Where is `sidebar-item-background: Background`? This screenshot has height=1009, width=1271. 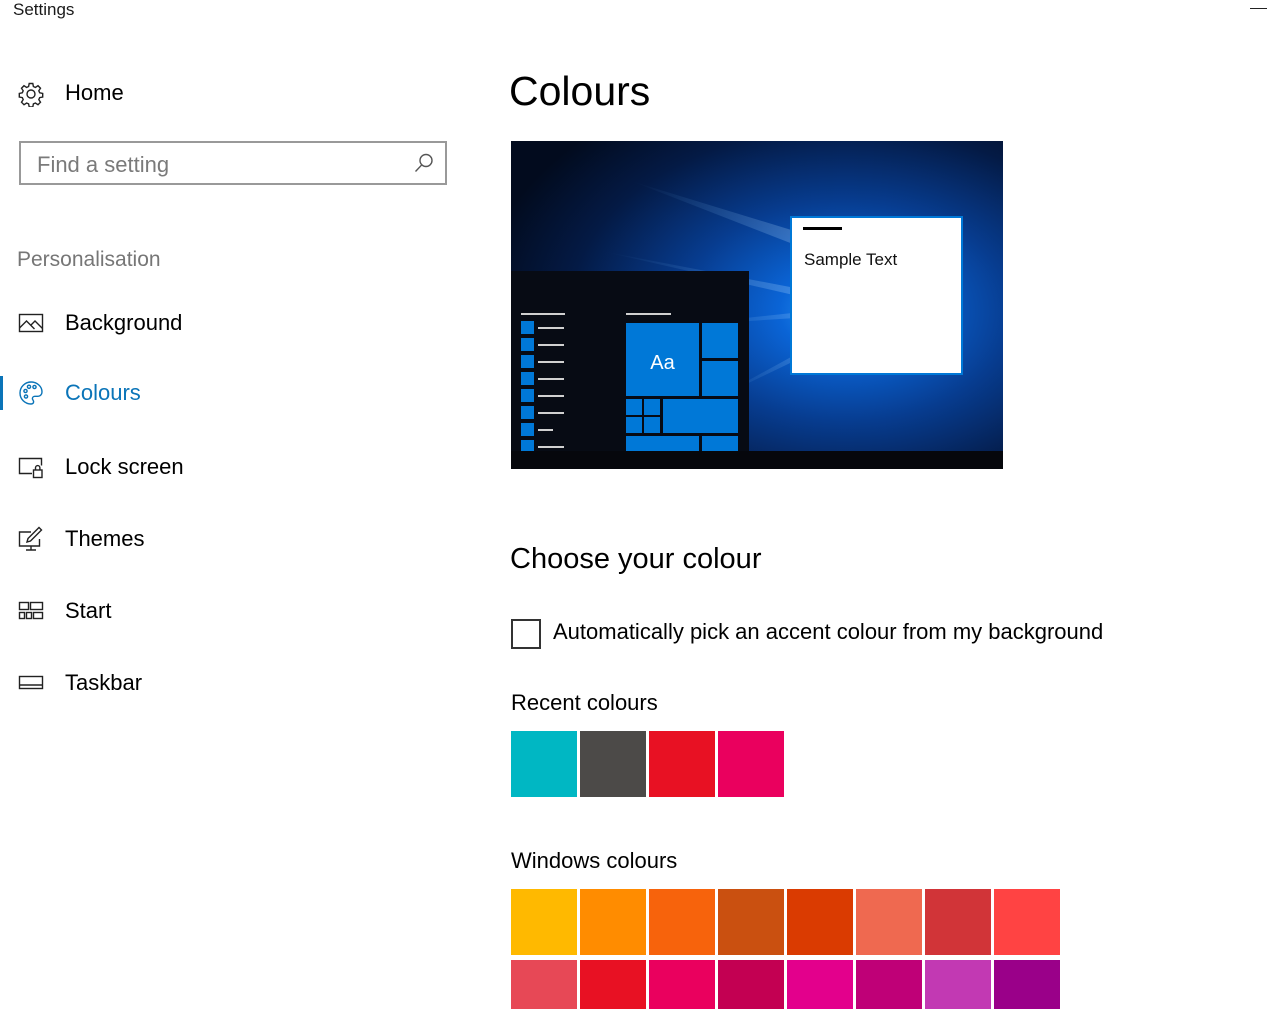
sidebar-item-background: Background is located at coordinates (230, 324).